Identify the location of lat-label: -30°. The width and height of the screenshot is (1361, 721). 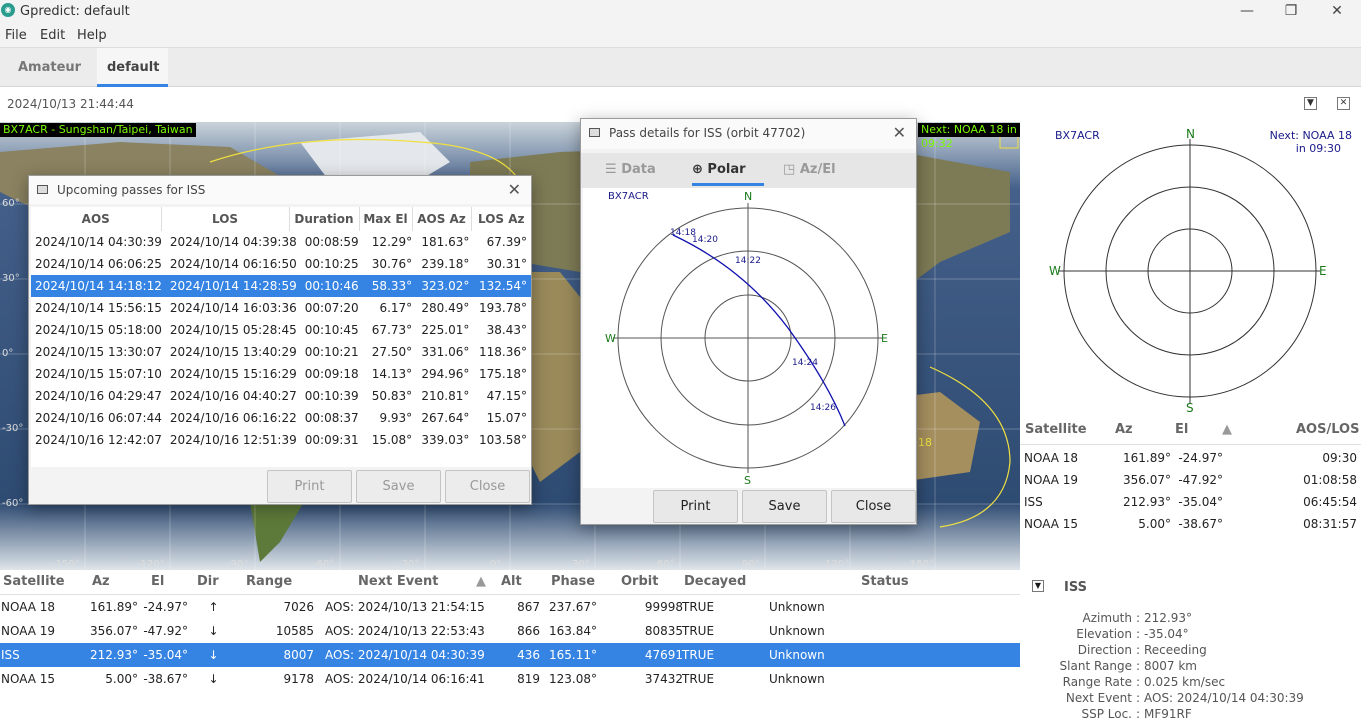
(13, 428).